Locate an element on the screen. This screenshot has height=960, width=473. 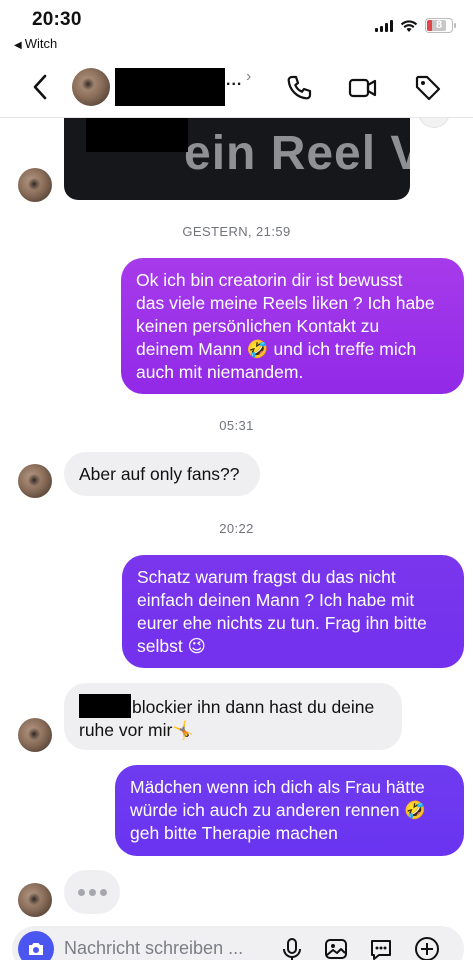
status-time: 20:30 is located at coordinates (57, 19).